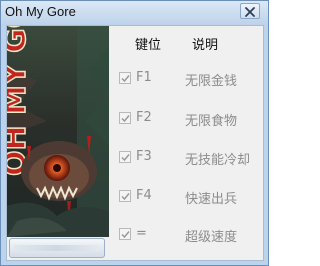 The height and width of the screenshot is (266, 320). I want to click on hotkey-row: F4 快速出兵, so click(192, 198).